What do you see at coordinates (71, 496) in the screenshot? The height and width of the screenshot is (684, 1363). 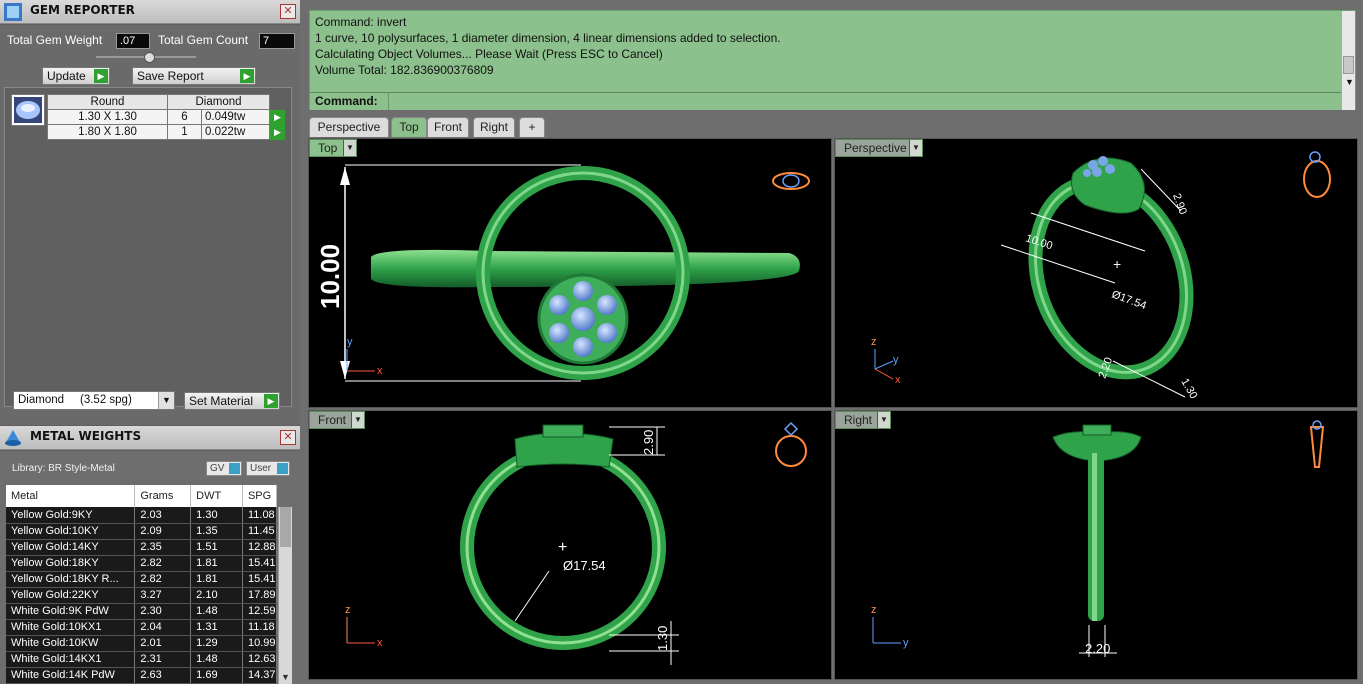 I see `col-metal: Metal` at bounding box center [71, 496].